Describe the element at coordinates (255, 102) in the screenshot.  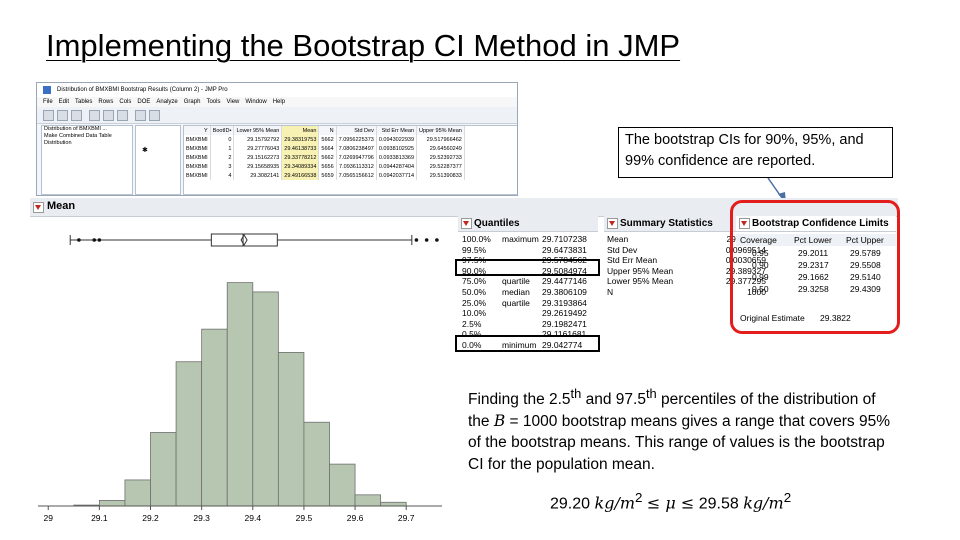
I see `menu-item-window: Window` at that location.